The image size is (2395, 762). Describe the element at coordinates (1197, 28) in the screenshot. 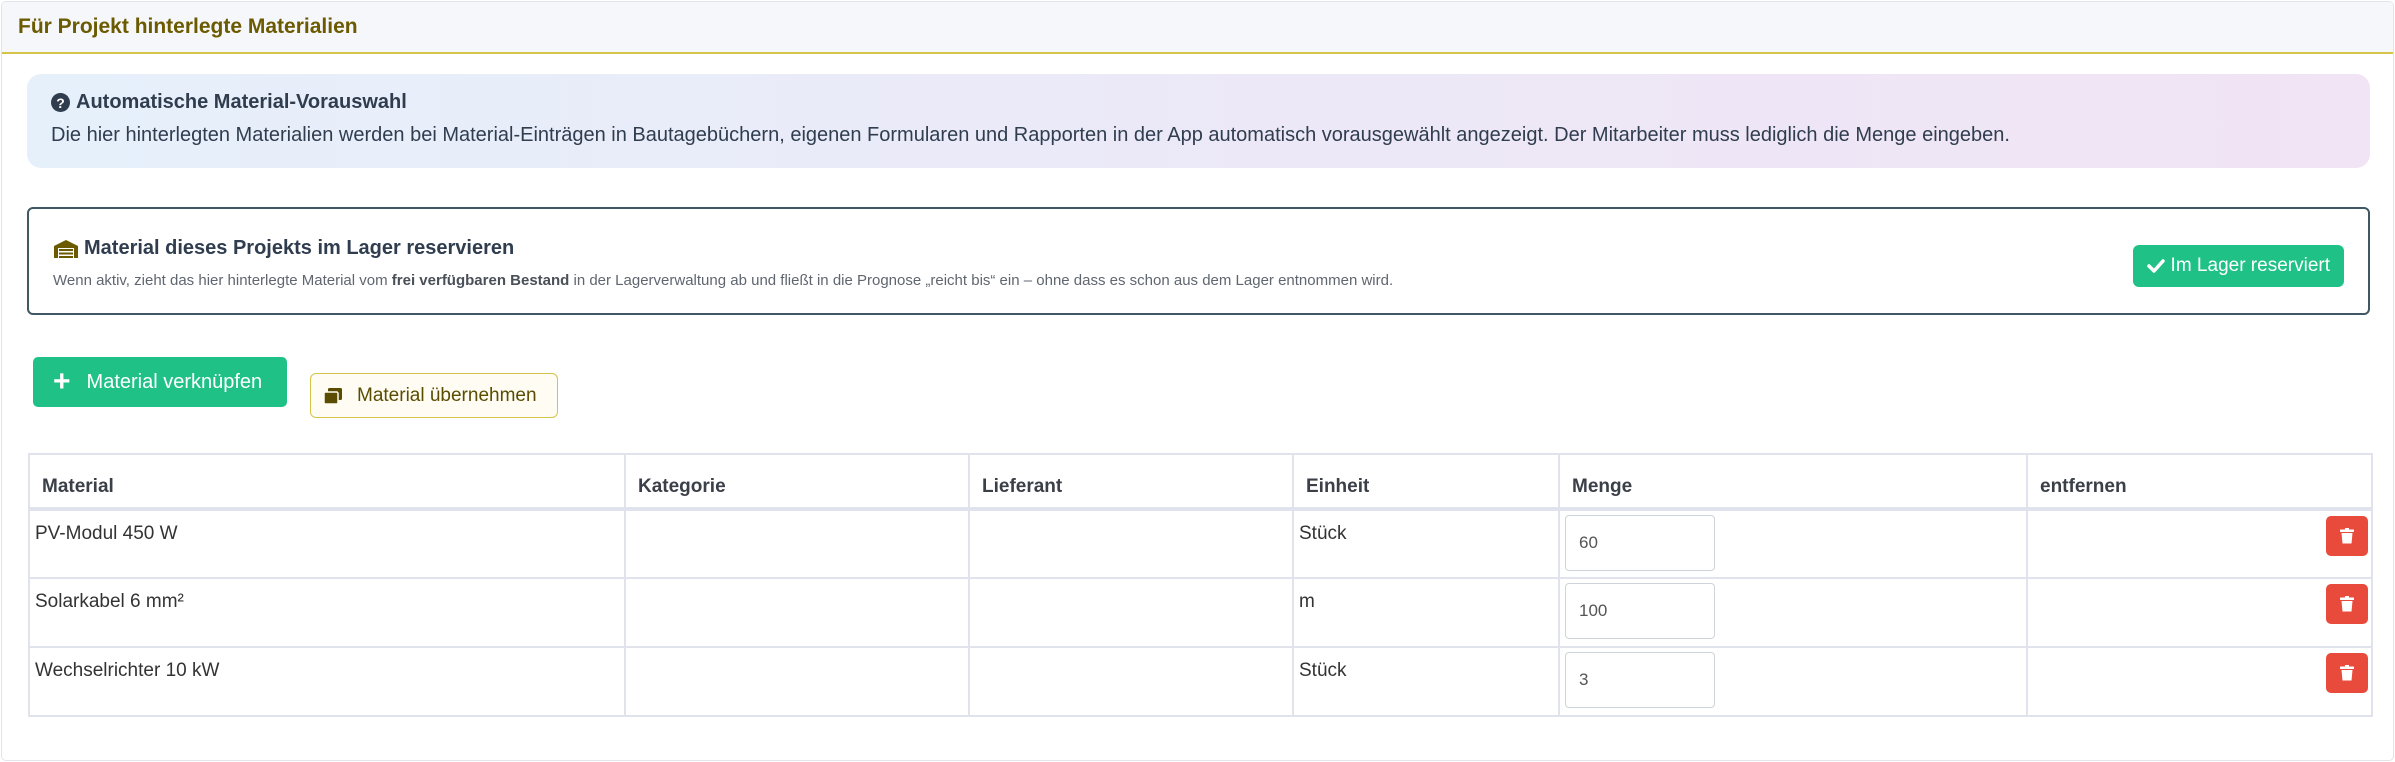

I see `panel-header: Für Projekt hinterlegte Materialien` at that location.